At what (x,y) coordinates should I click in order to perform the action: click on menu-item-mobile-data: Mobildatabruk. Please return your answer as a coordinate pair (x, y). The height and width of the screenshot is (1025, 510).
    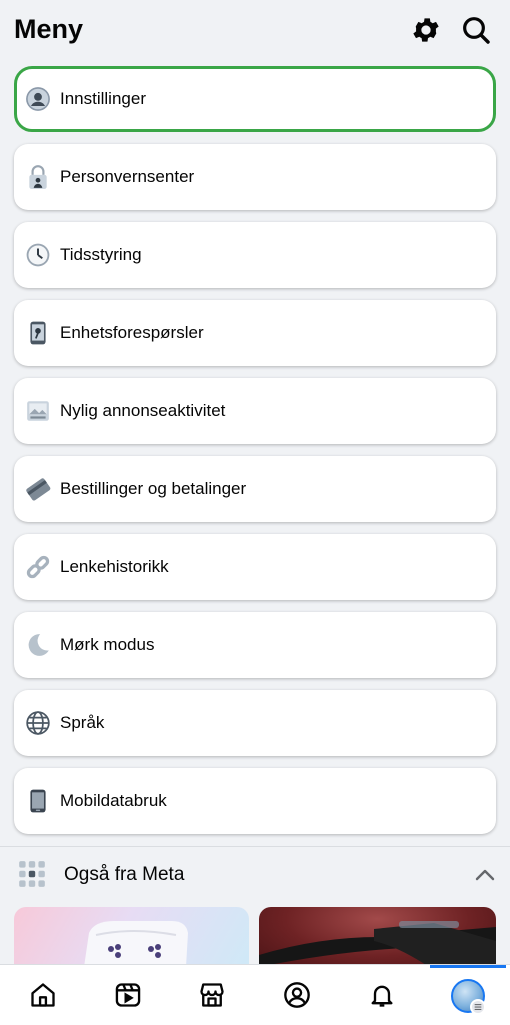
    Looking at the image, I should click on (255, 801).